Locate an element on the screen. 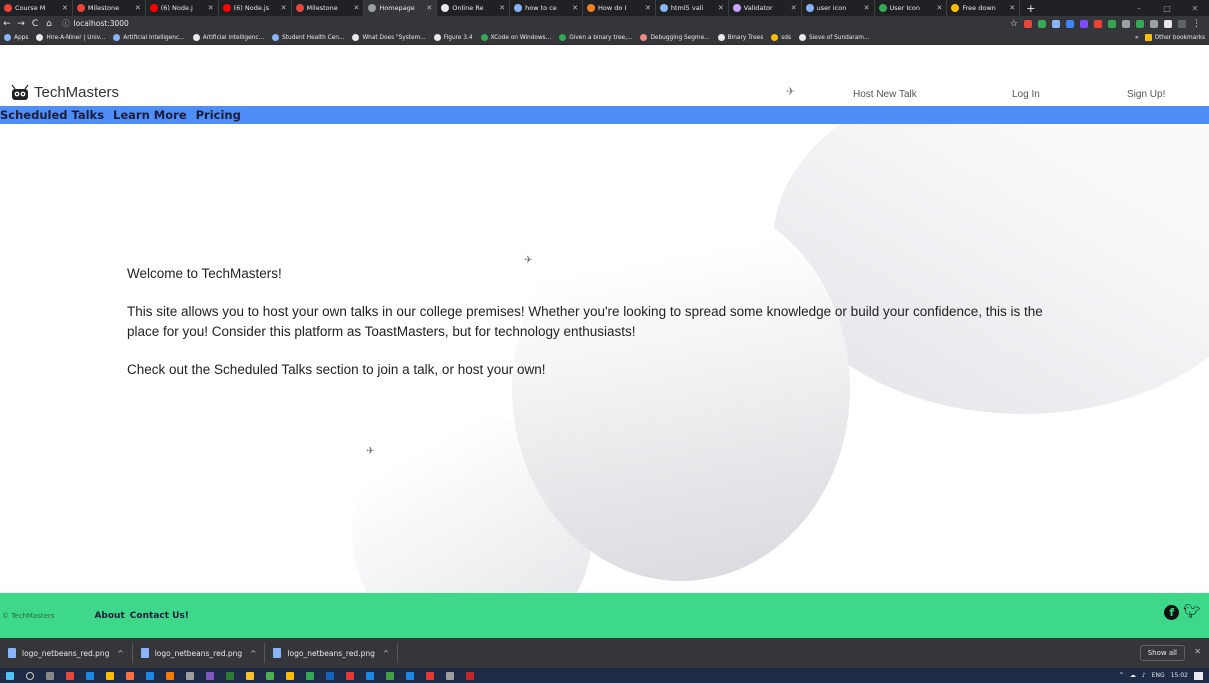 Image resolution: width=1209 pixels, height=683 pixels. clock: 15:02 is located at coordinates (1179, 675).